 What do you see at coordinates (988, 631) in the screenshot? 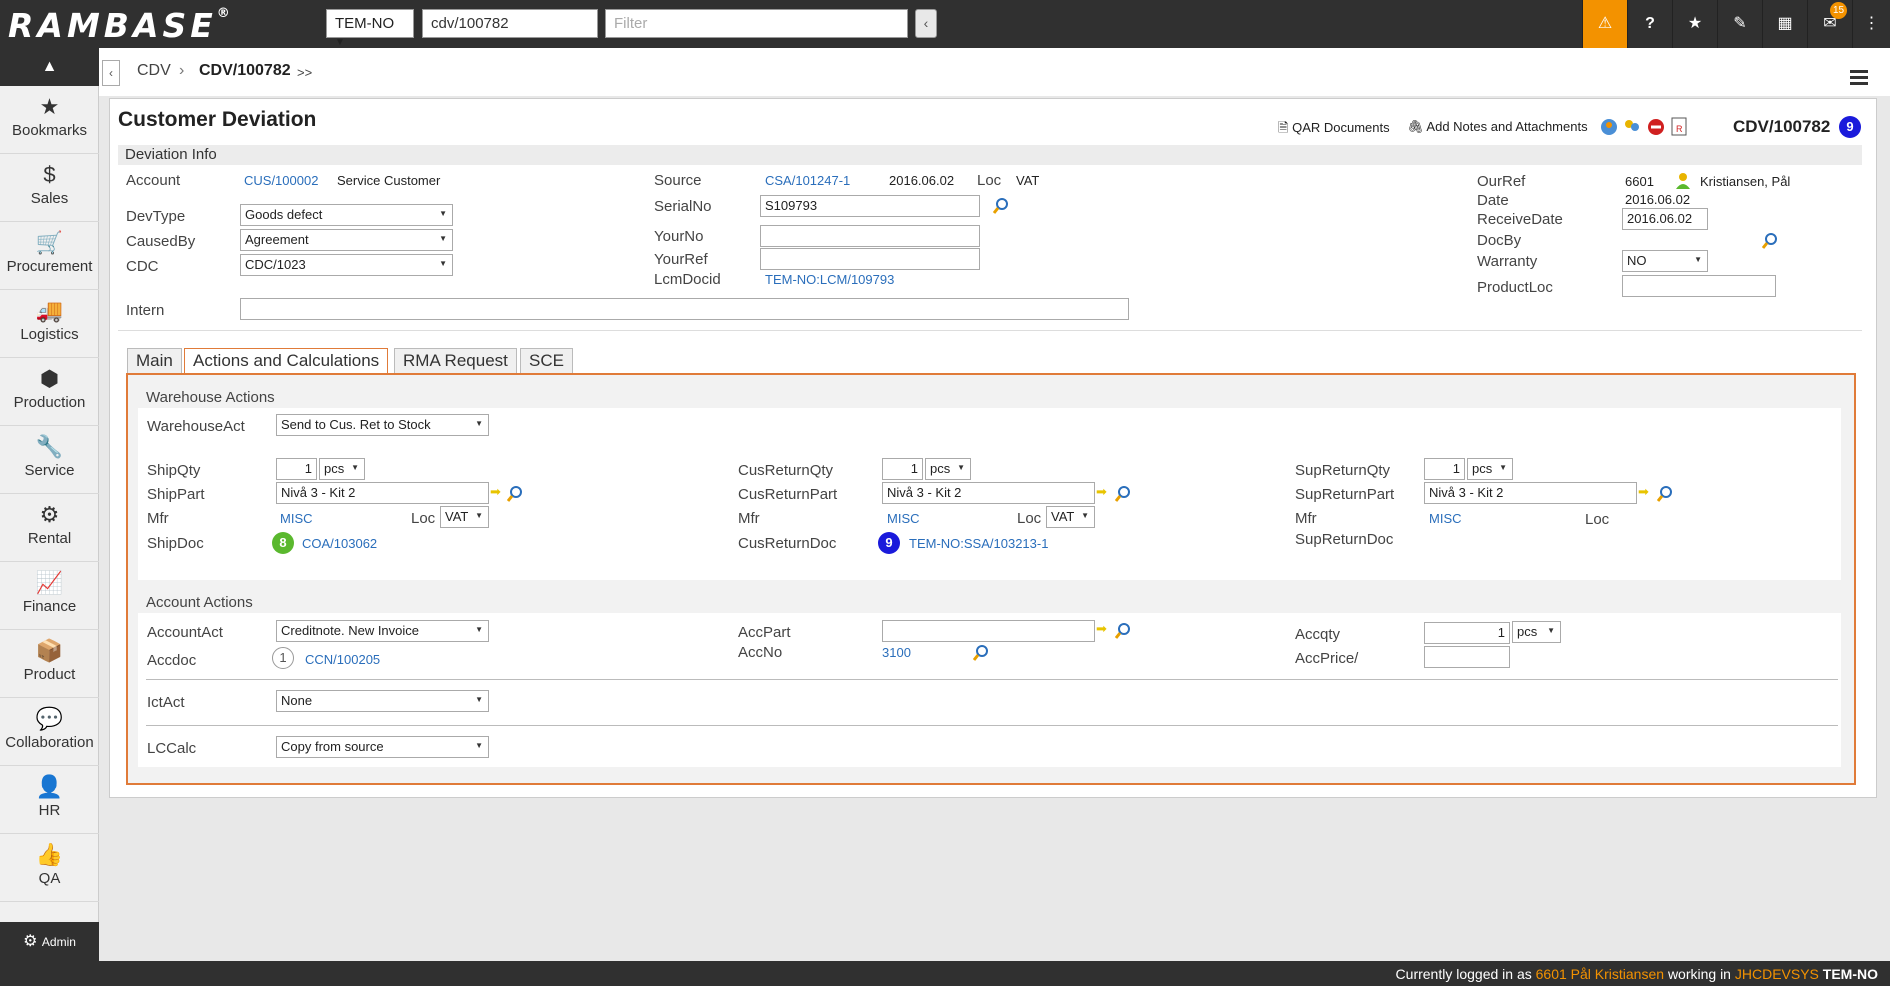
I see `accpart-field` at bounding box center [988, 631].